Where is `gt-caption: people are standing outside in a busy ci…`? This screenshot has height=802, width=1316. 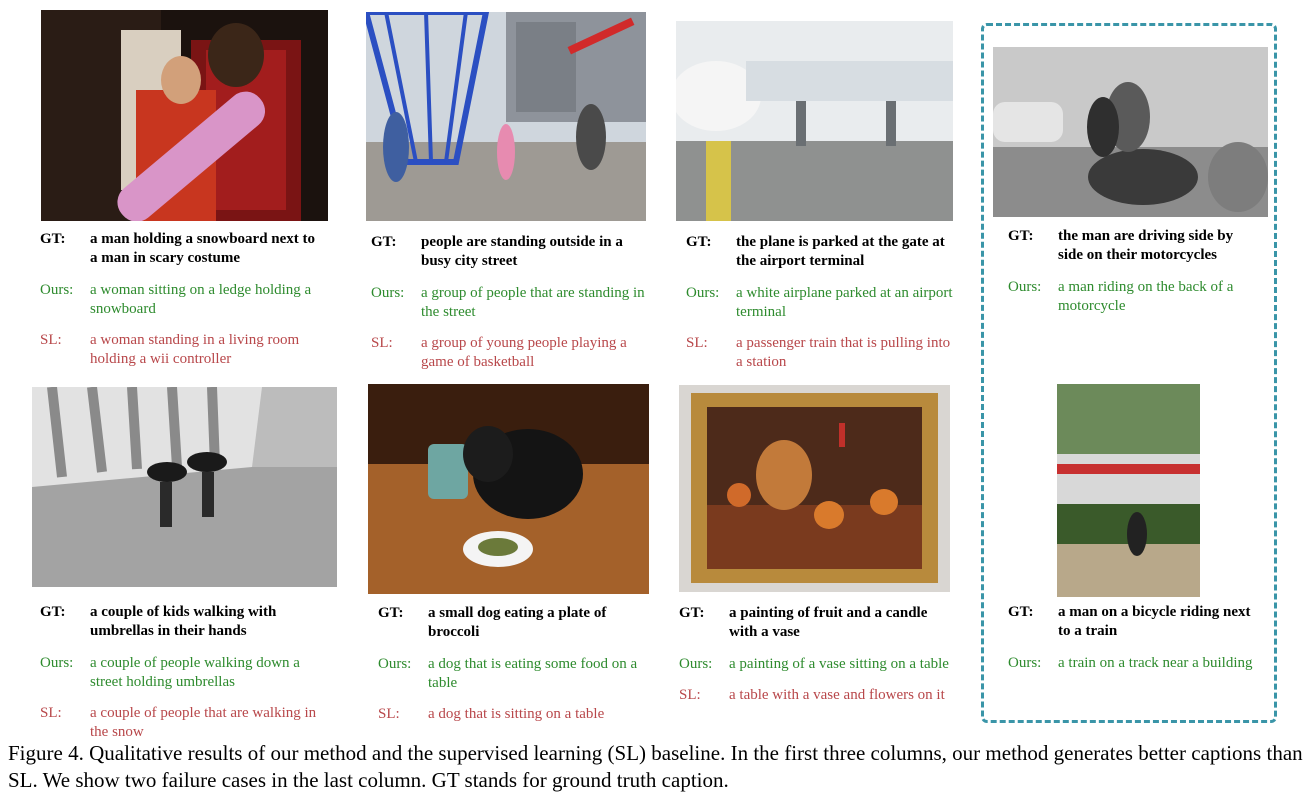 gt-caption: people are standing outside in a busy ci… is located at coordinates (522, 251).